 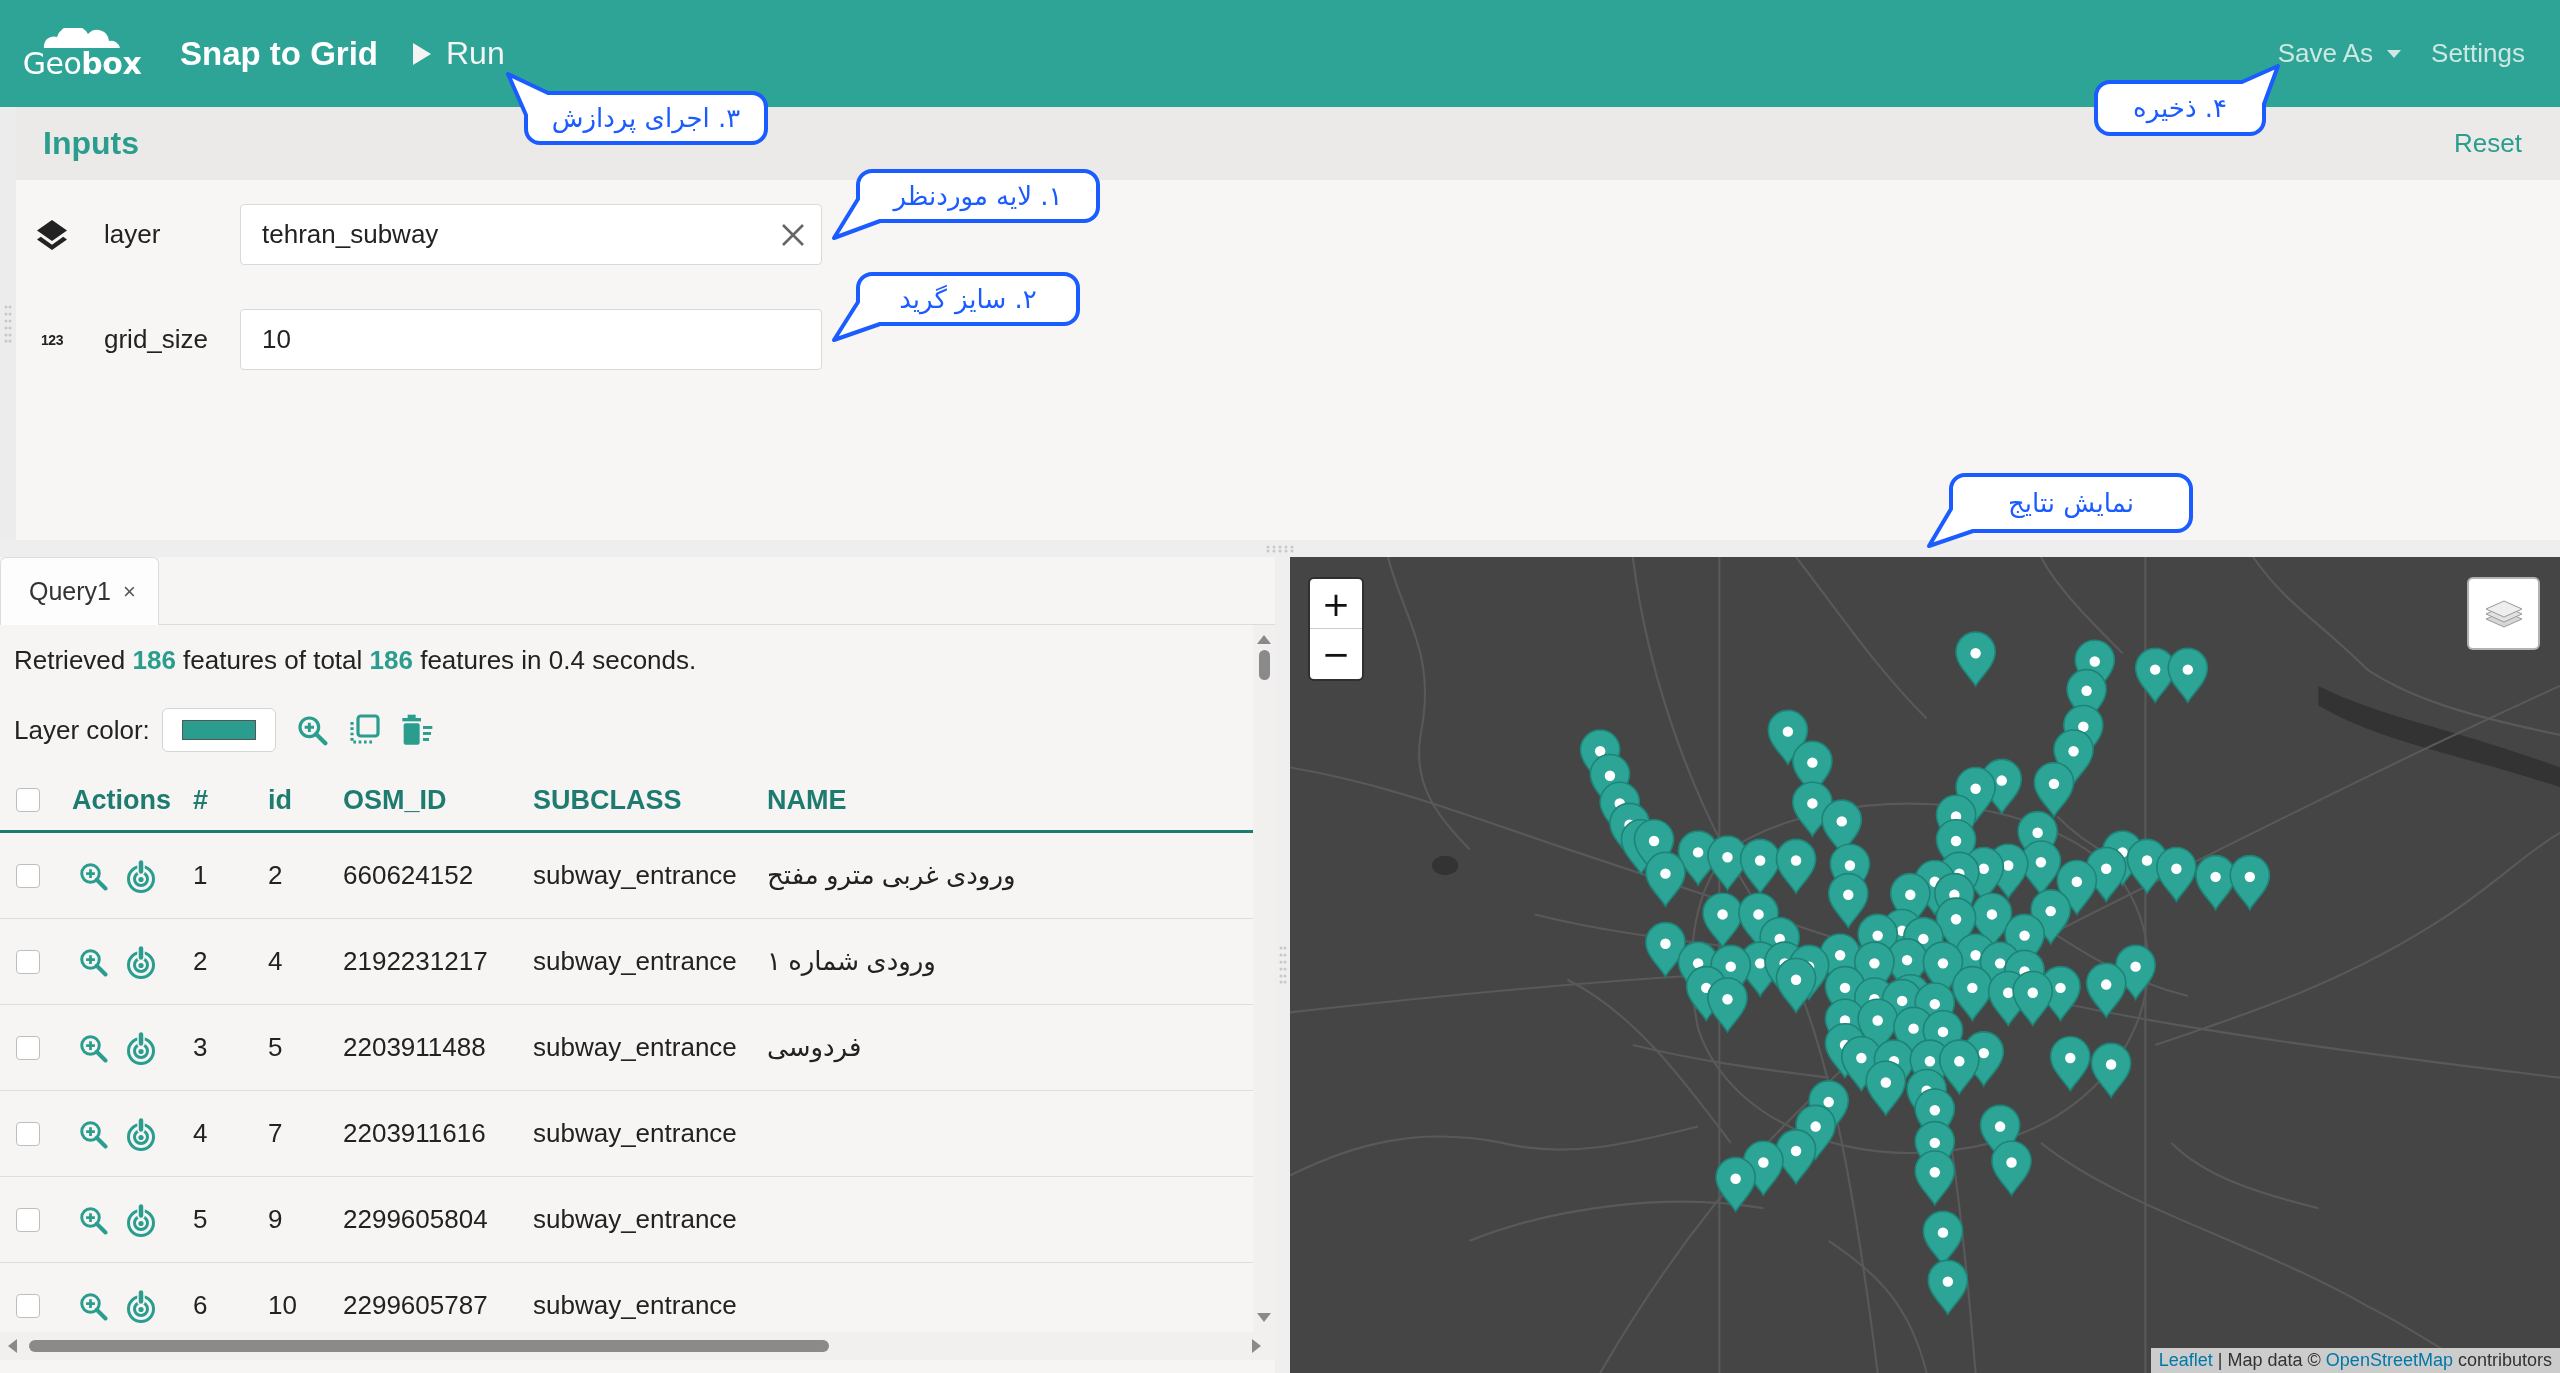 What do you see at coordinates (122, 800) in the screenshot?
I see `column-header: Actions` at bounding box center [122, 800].